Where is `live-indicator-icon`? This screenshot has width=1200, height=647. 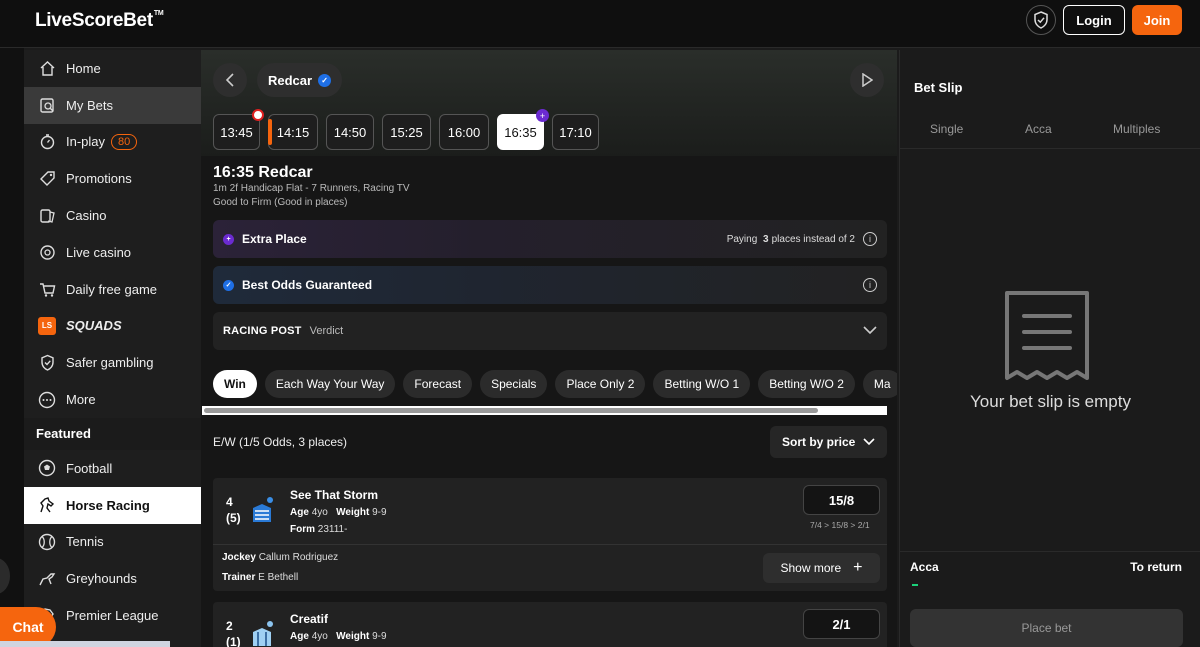 live-indicator-icon is located at coordinates (258, 115).